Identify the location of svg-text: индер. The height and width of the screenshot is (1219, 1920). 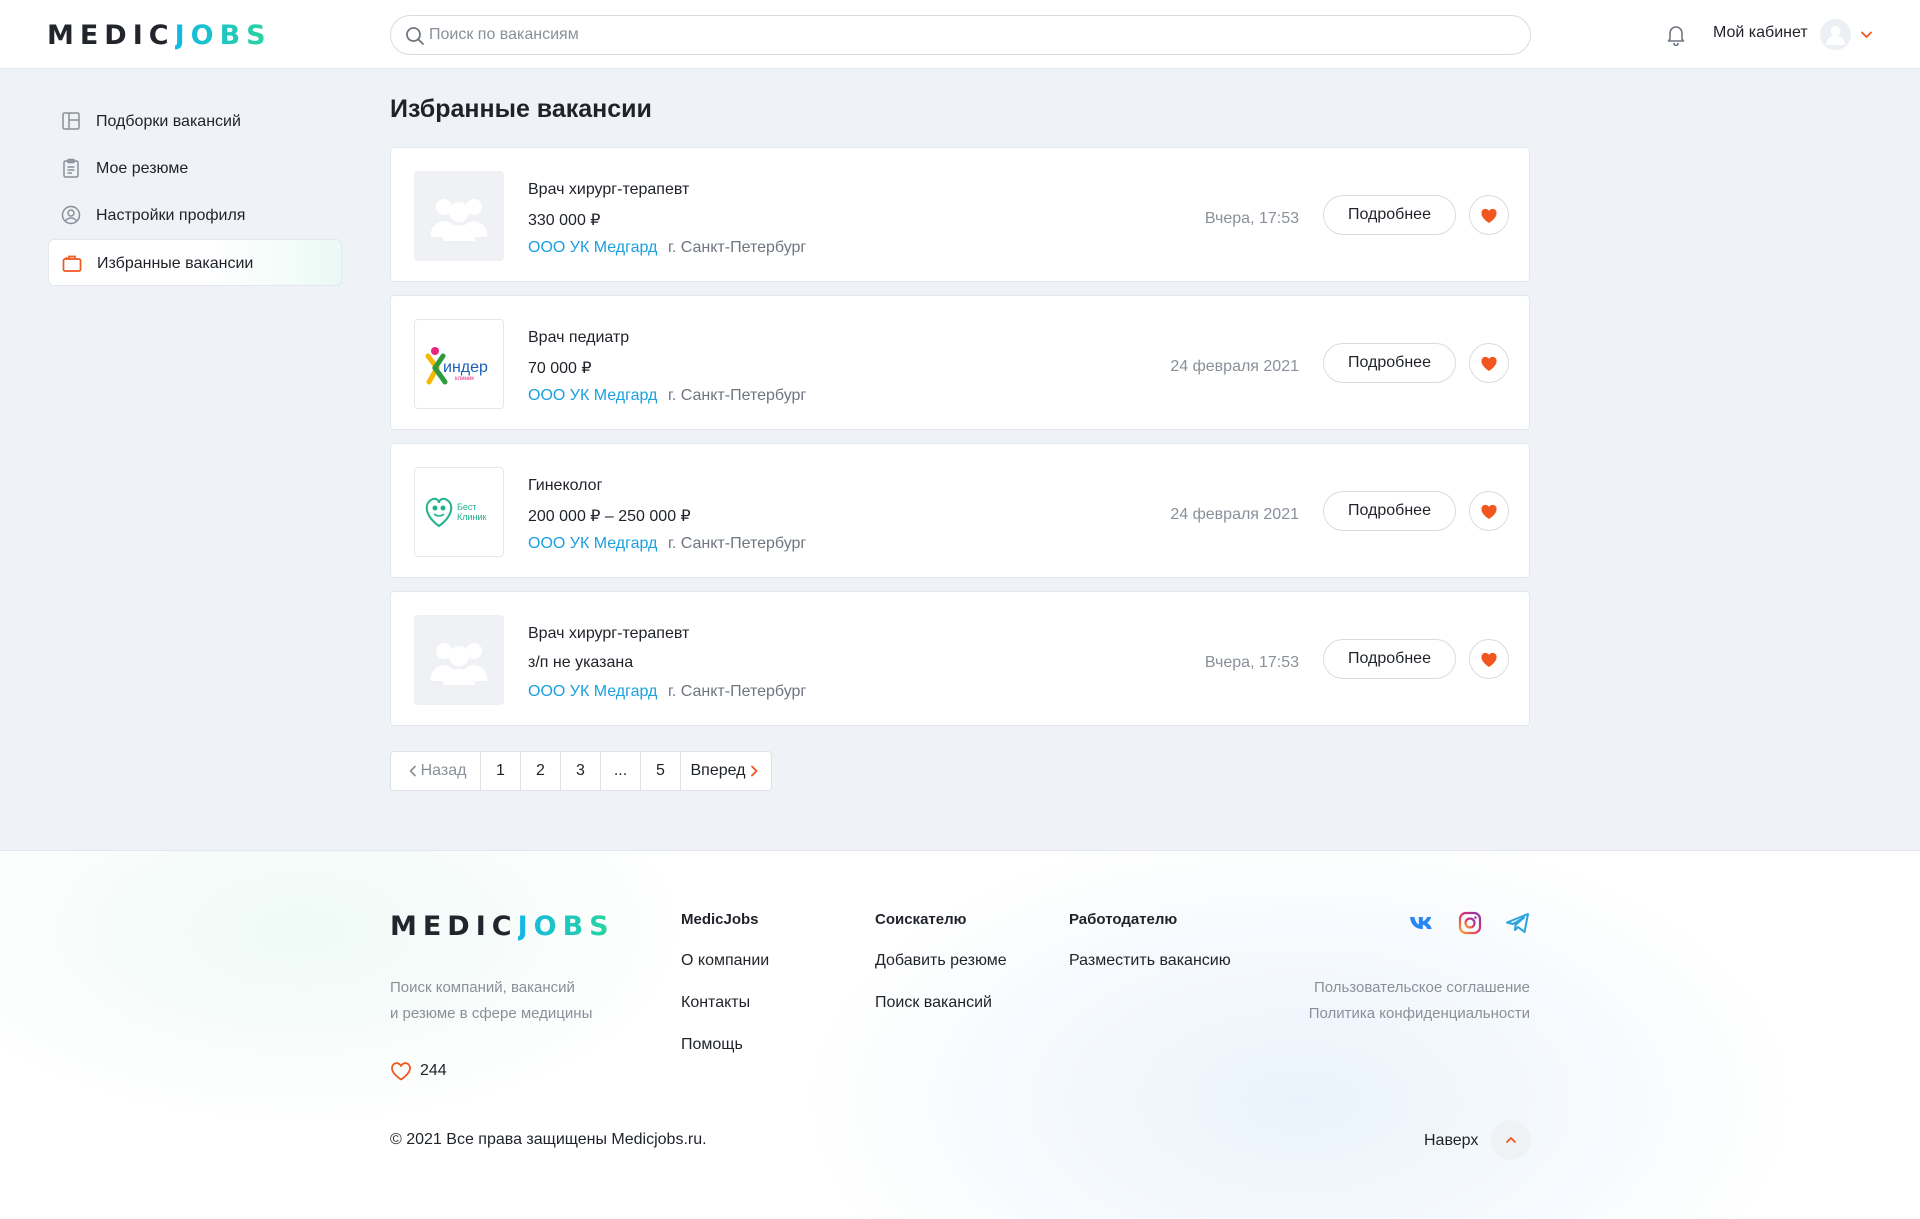
(465, 367).